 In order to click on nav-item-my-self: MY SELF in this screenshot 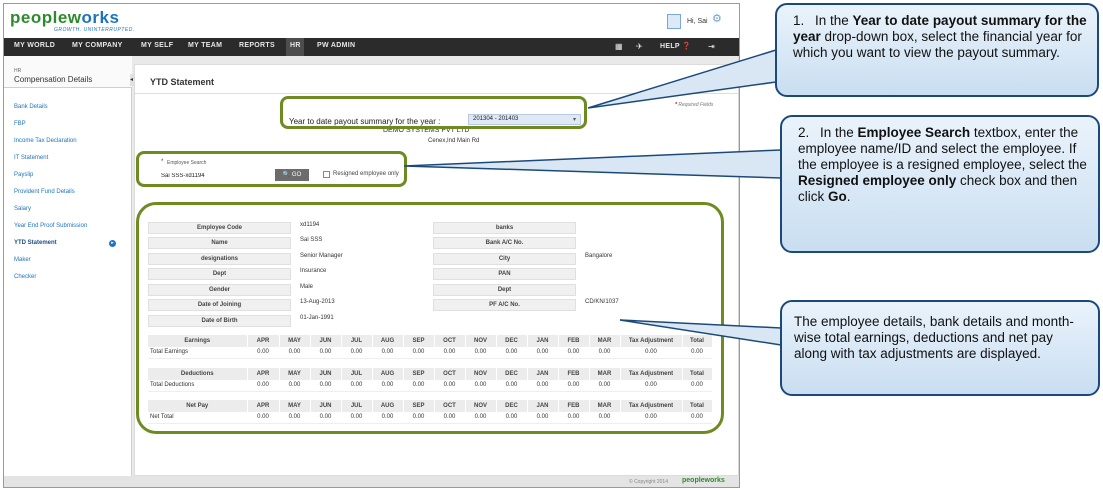, I will do `click(157, 45)`.